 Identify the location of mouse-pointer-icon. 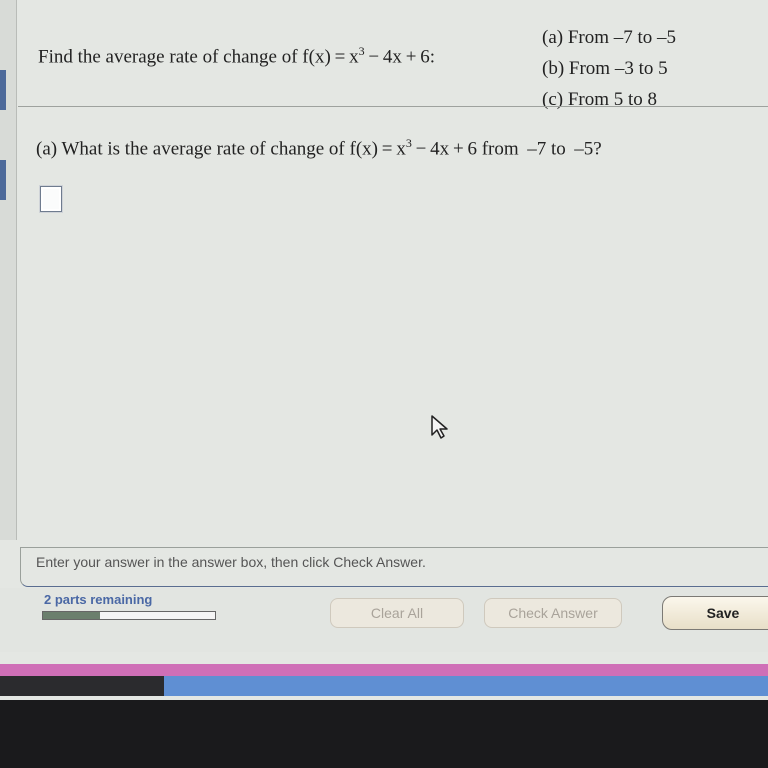
(439, 427).